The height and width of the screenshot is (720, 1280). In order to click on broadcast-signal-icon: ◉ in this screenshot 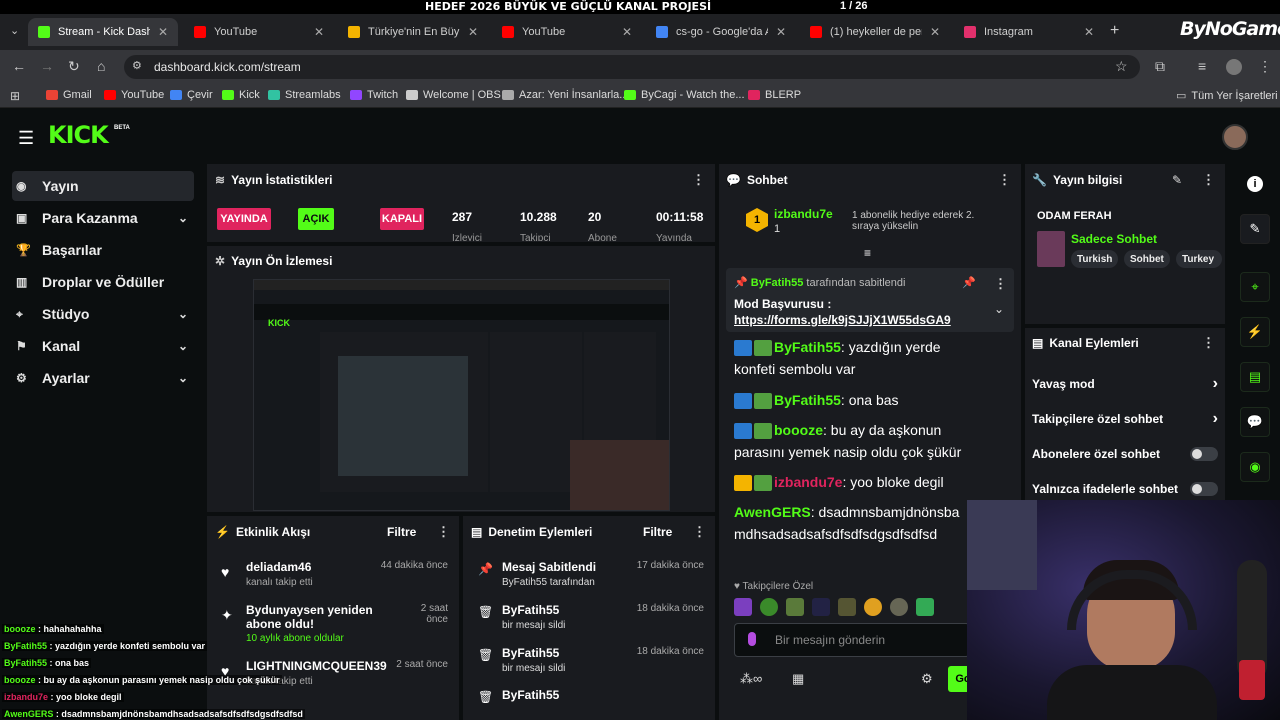, I will do `click(1255, 467)`.